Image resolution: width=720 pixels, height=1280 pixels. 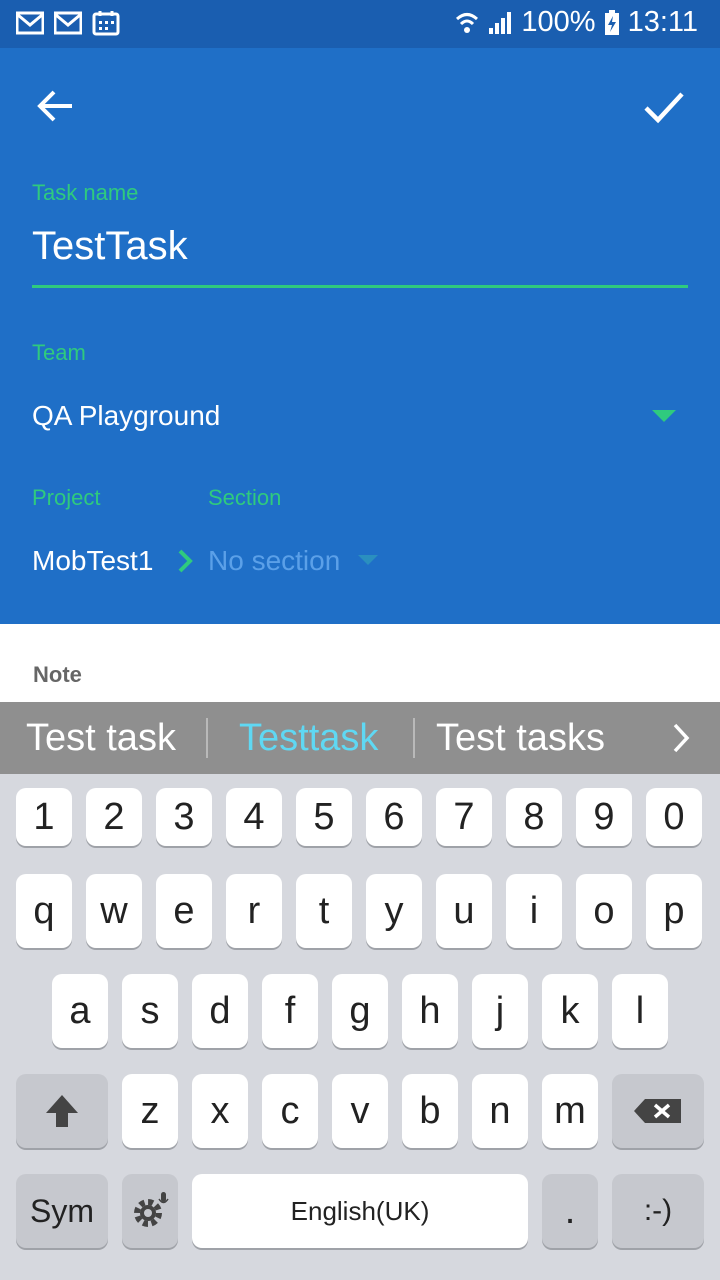 What do you see at coordinates (106, 23) in the screenshot?
I see `calendar-icon` at bounding box center [106, 23].